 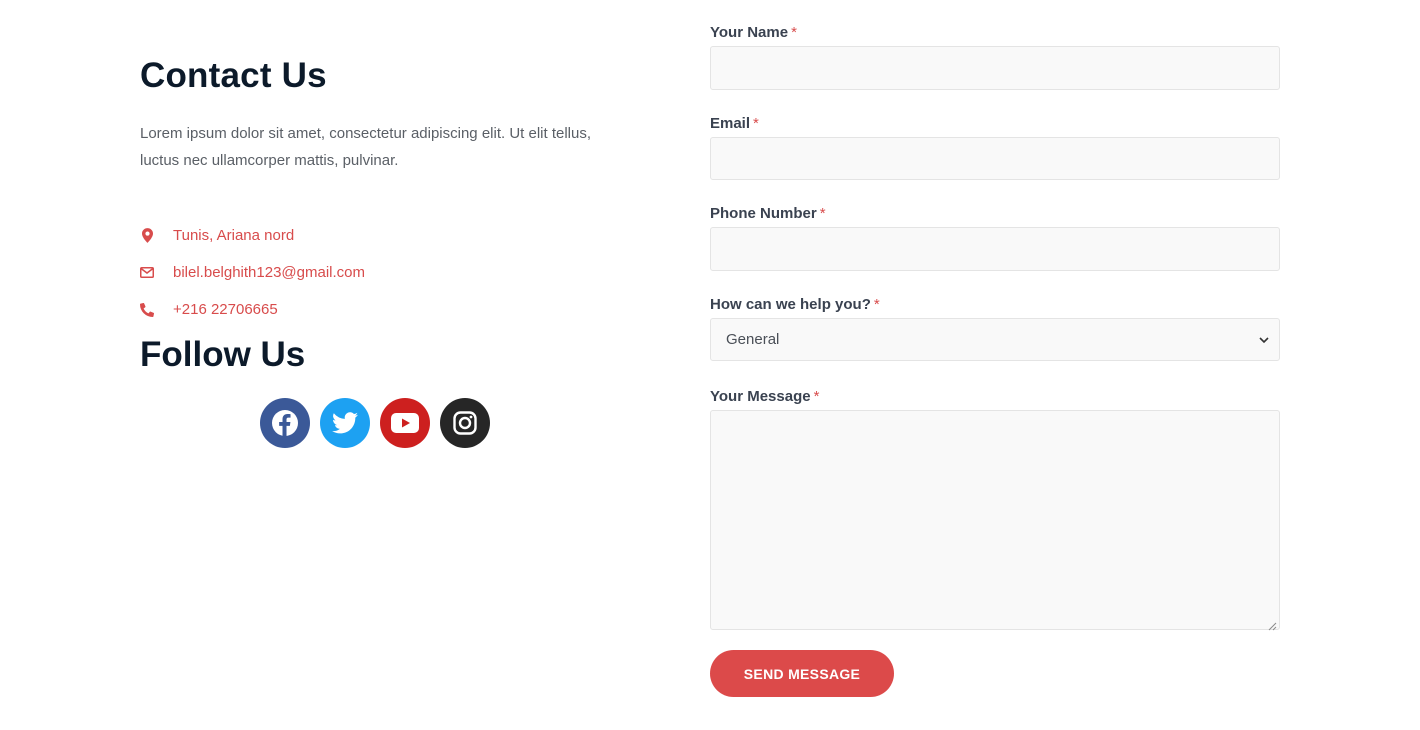 I want to click on email-field-box, so click(x=995, y=158).